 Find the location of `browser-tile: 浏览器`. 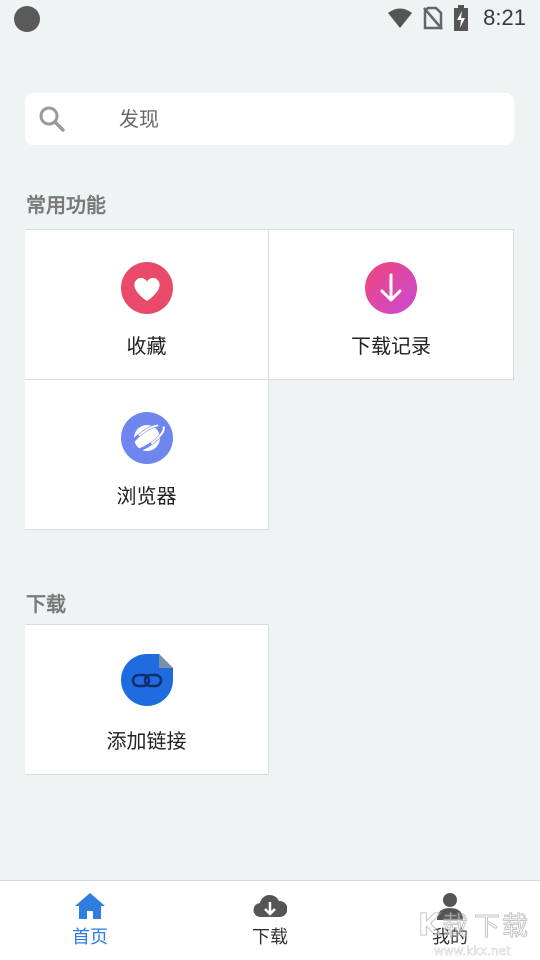

browser-tile: 浏览器 is located at coordinates (147, 454).